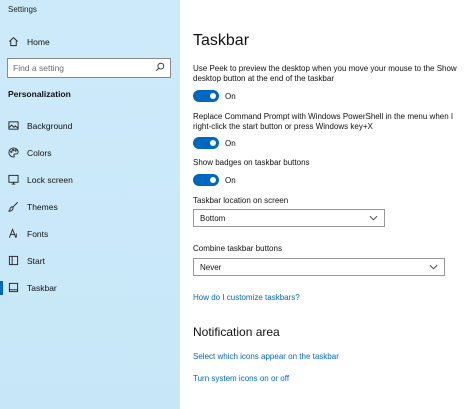  What do you see at coordinates (90, 207) in the screenshot?
I see `sidebar-item-themes: Themes` at bounding box center [90, 207].